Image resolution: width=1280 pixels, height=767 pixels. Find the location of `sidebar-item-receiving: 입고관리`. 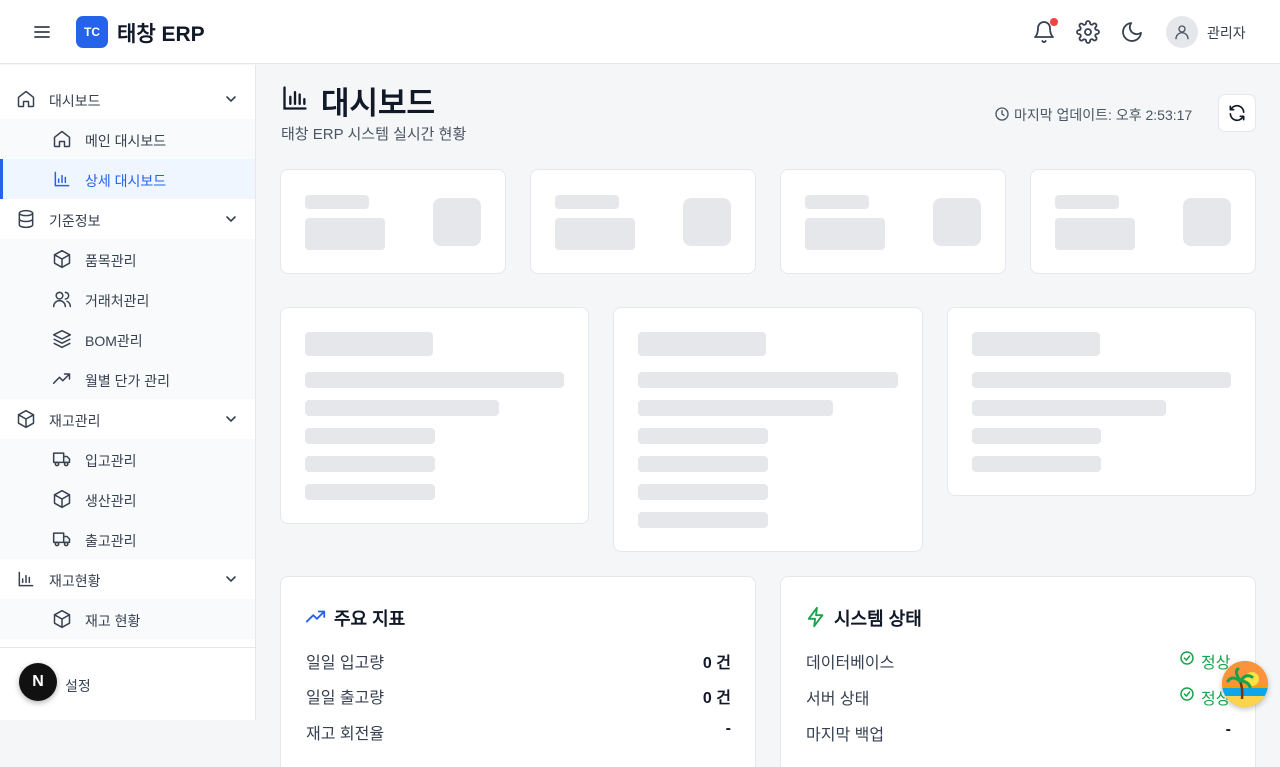

sidebar-item-receiving: 입고관리 is located at coordinates (127, 459).